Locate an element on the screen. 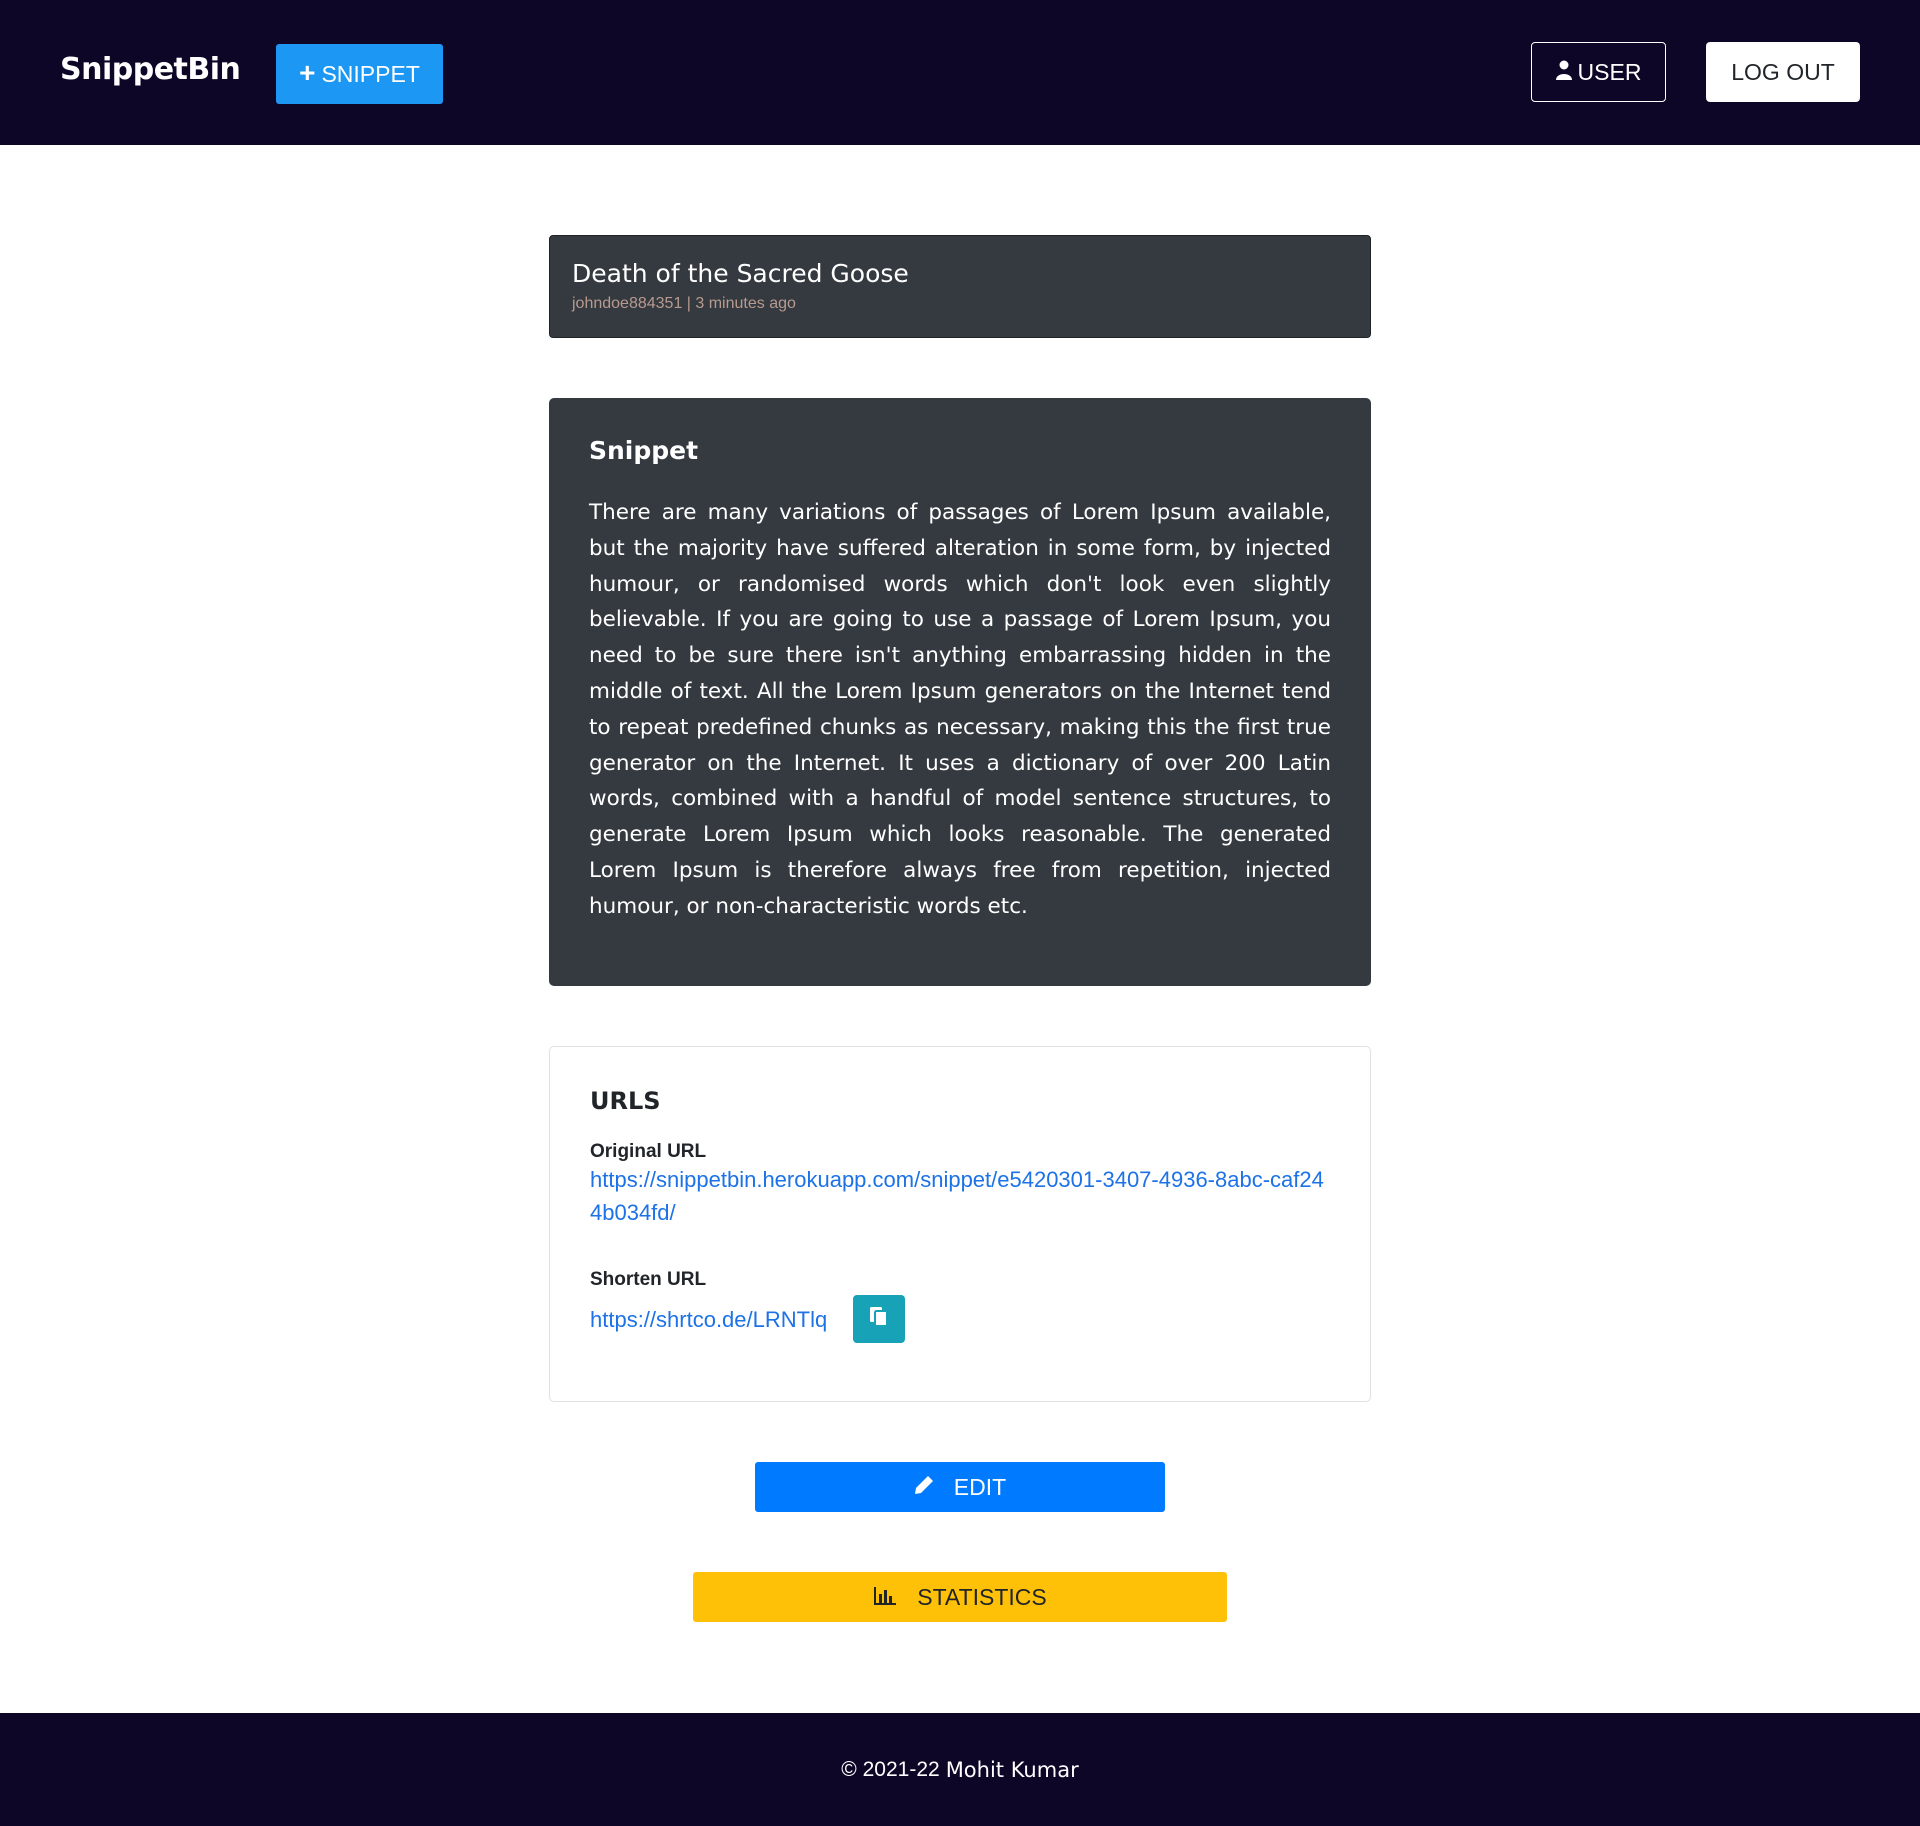 The width and height of the screenshot is (1920, 1826). author-name: Mohit Kumar is located at coordinates (1012, 1769).